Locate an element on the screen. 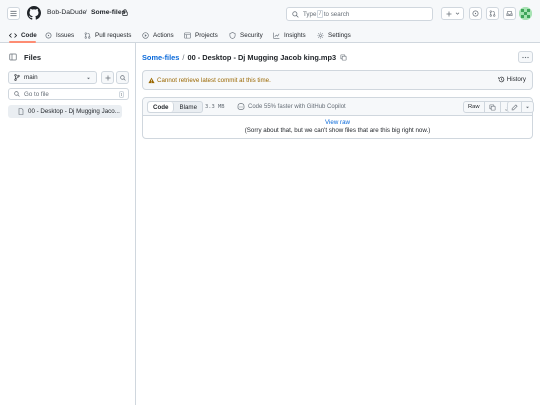 Image resolution: width=540 pixels, height=405 pixels. history-label: History is located at coordinates (516, 79).